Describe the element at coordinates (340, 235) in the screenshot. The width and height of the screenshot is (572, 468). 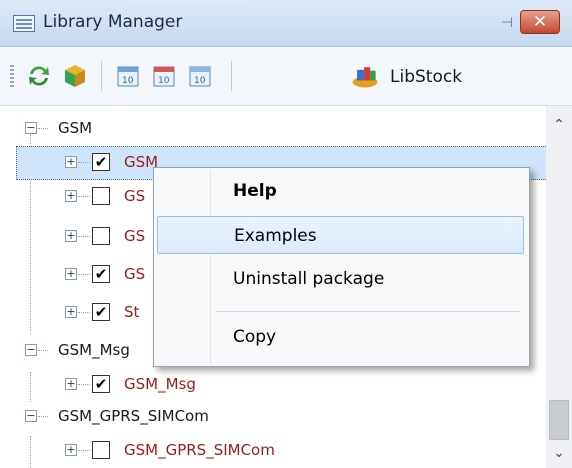
I see `menu-item-examples: Examples` at that location.